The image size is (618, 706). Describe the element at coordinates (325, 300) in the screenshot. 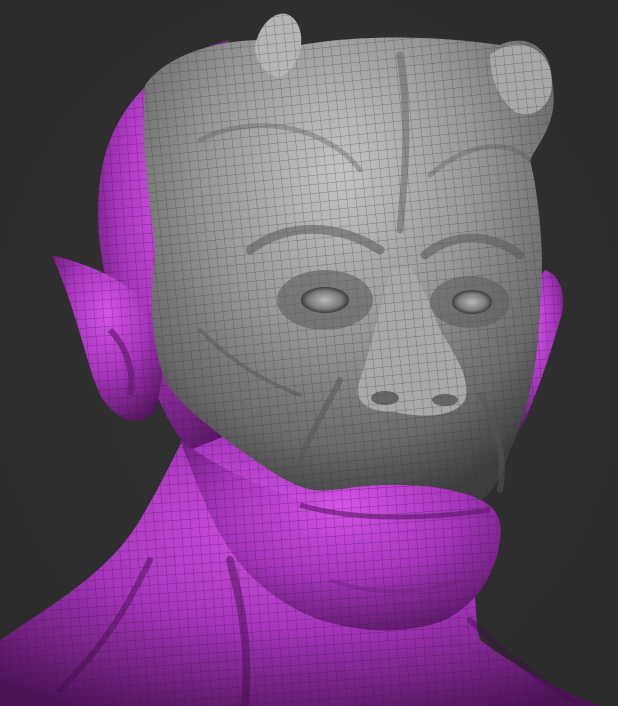

I see `left-eye` at that location.